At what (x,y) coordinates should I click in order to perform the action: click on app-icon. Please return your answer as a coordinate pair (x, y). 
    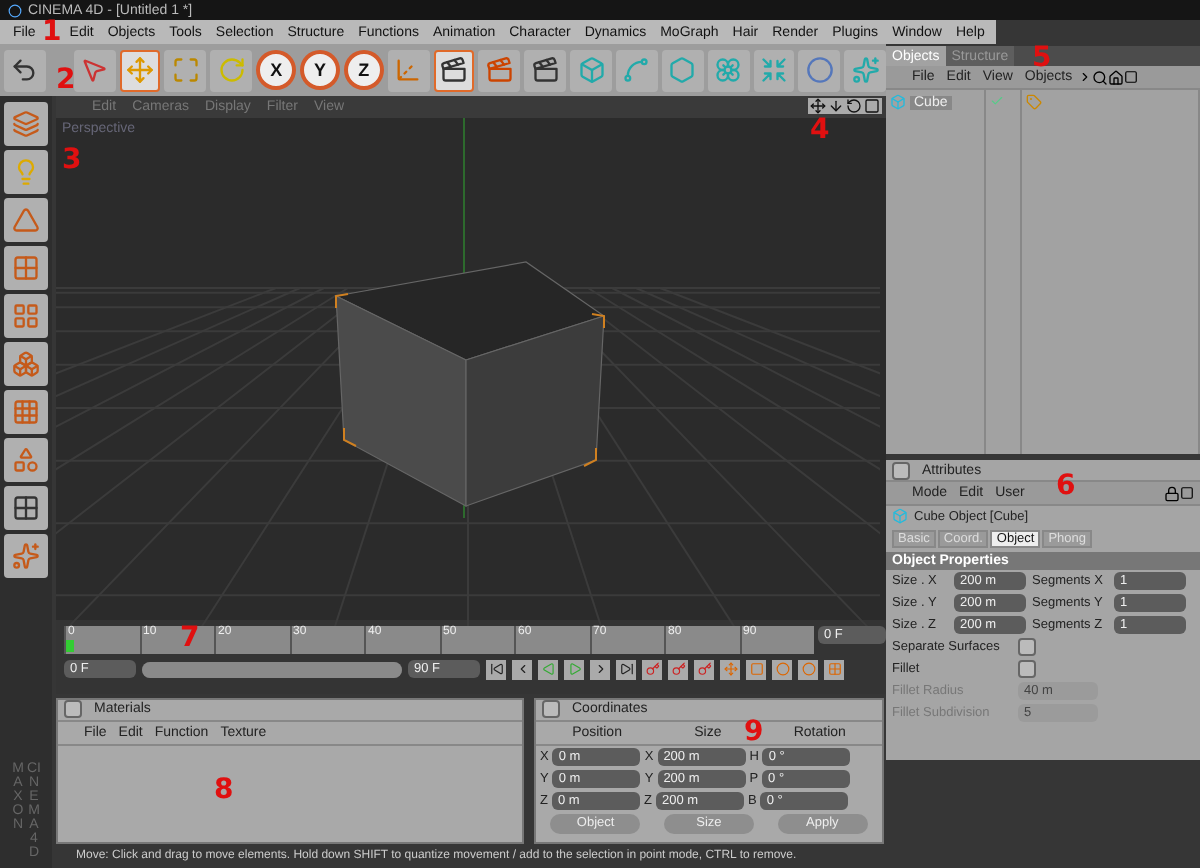
    Looking at the image, I should click on (15, 10).